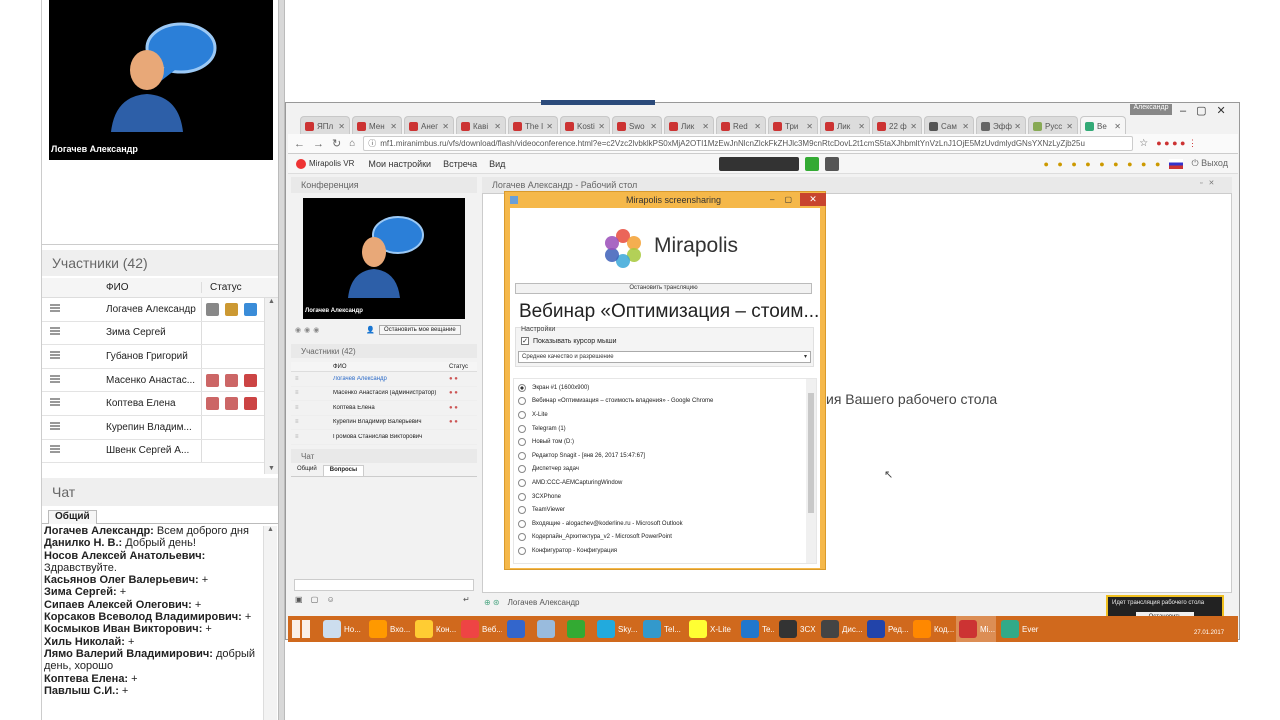 The width and height of the screenshot is (1280, 720). Describe the element at coordinates (665, 429) in the screenshot. I see `source-option: Telegram (1)` at that location.